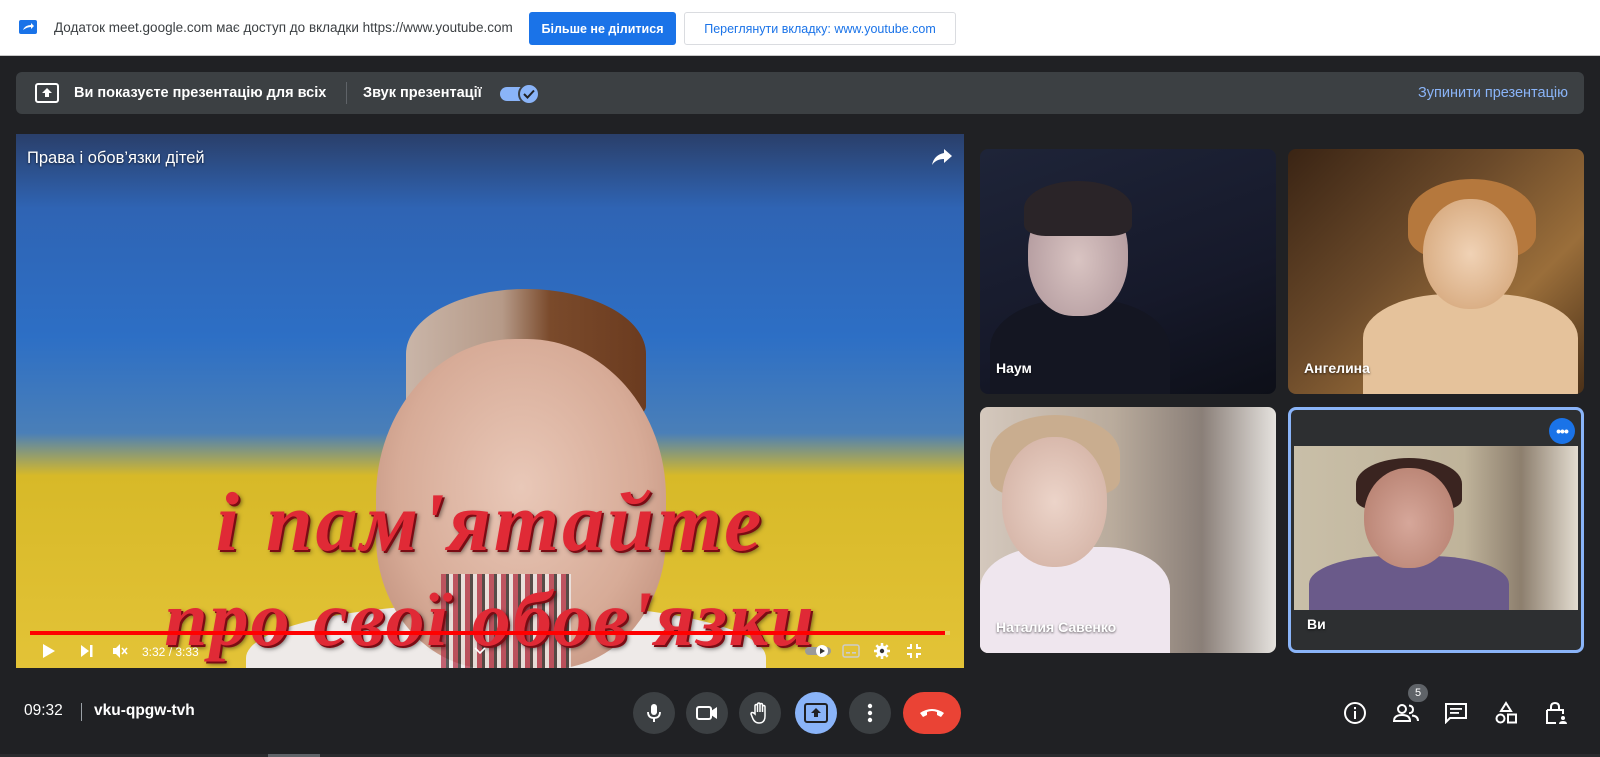 The image size is (1600, 757). Describe the element at coordinates (81, 712) in the screenshot. I see `bottom-divider` at that location.